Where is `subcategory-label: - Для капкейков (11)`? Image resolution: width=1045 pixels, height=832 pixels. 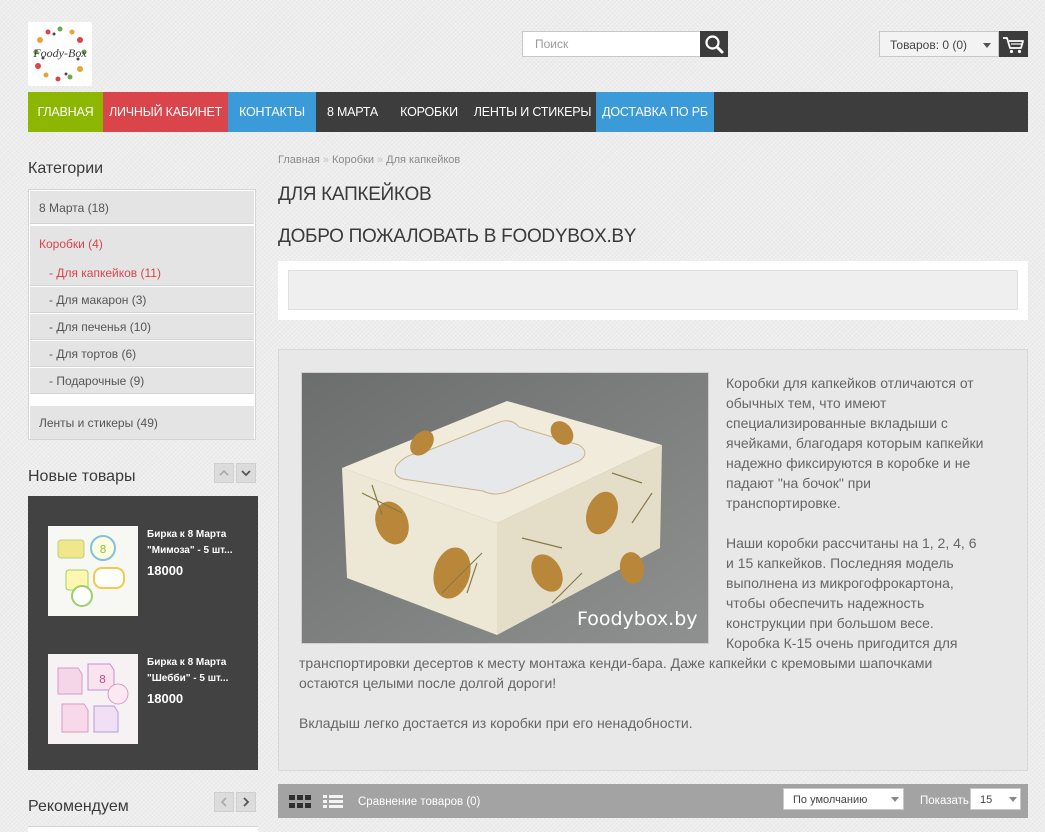
subcategory-label: - Для капкейков (11) is located at coordinates (105, 273).